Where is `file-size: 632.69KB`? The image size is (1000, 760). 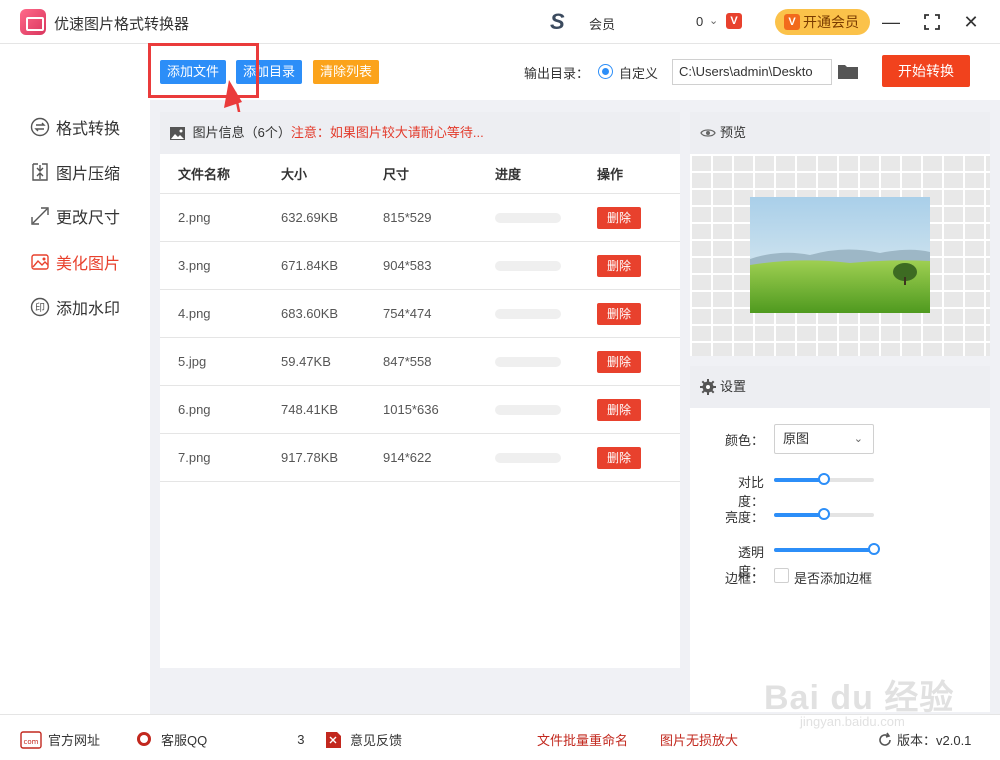
file-size: 632.69KB is located at coordinates (310, 217).